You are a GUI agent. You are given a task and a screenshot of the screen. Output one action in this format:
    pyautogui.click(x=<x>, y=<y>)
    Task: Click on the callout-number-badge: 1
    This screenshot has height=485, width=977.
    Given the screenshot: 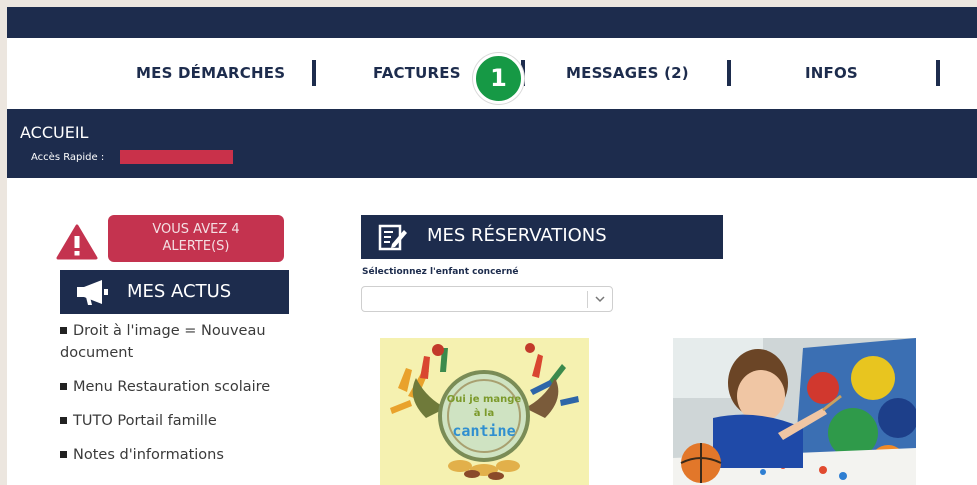 What is the action you would take?
    pyautogui.click(x=498, y=78)
    